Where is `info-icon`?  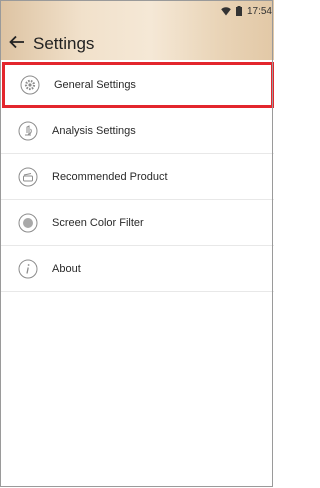 info-icon is located at coordinates (28, 268).